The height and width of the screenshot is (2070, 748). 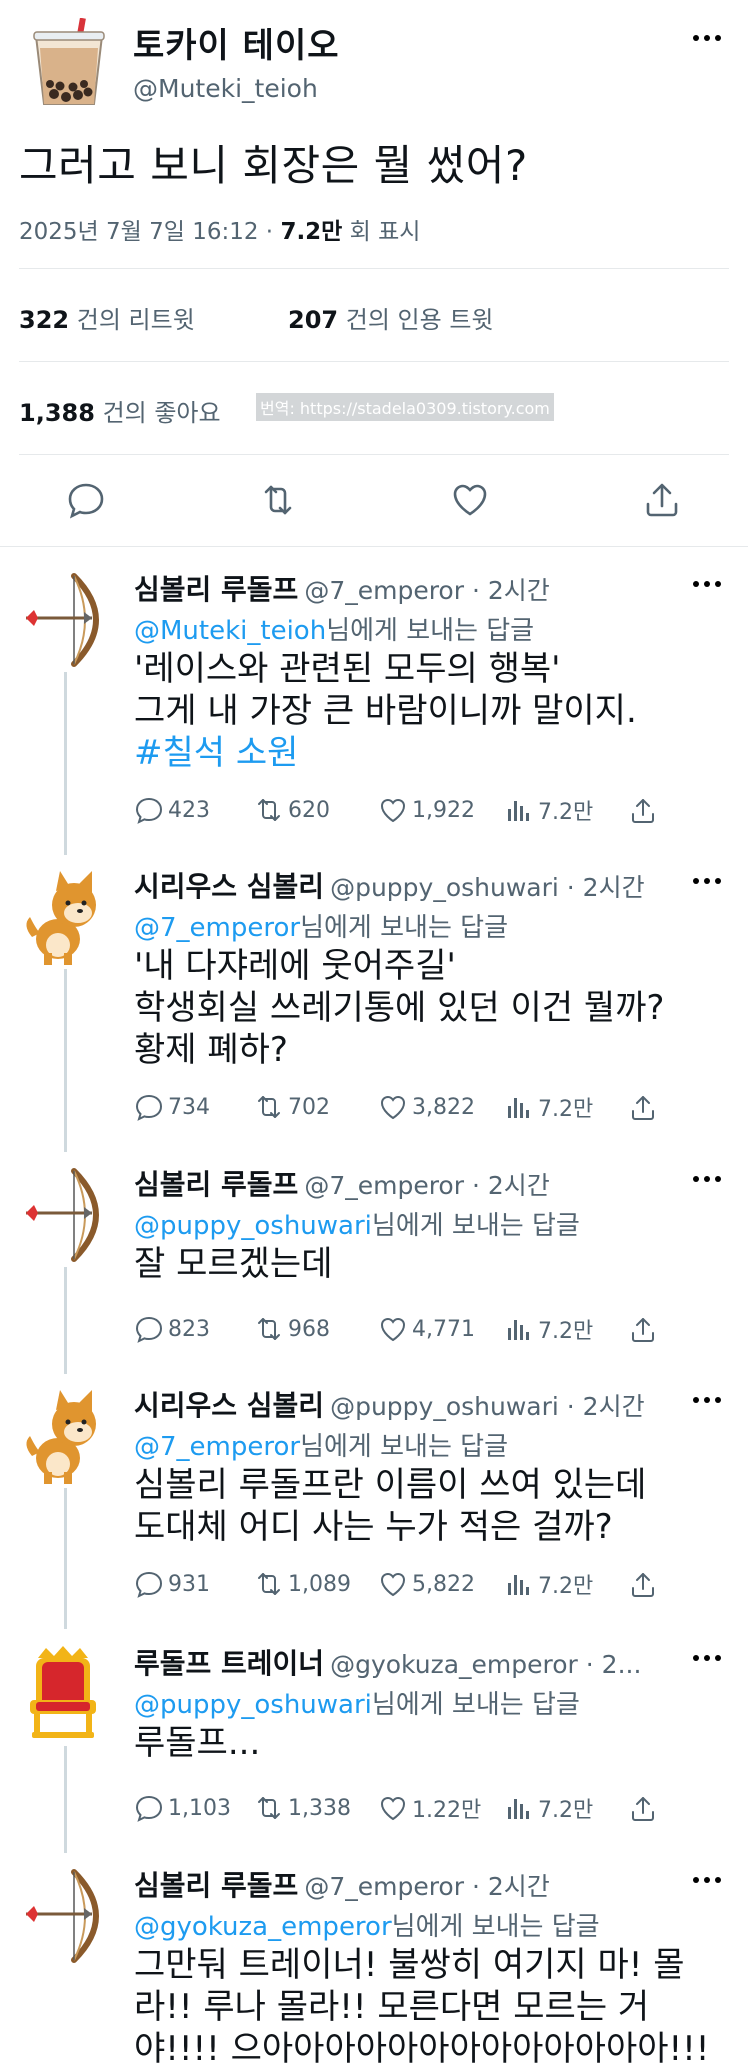 I want to click on reply-count: 931, so click(x=189, y=1584).